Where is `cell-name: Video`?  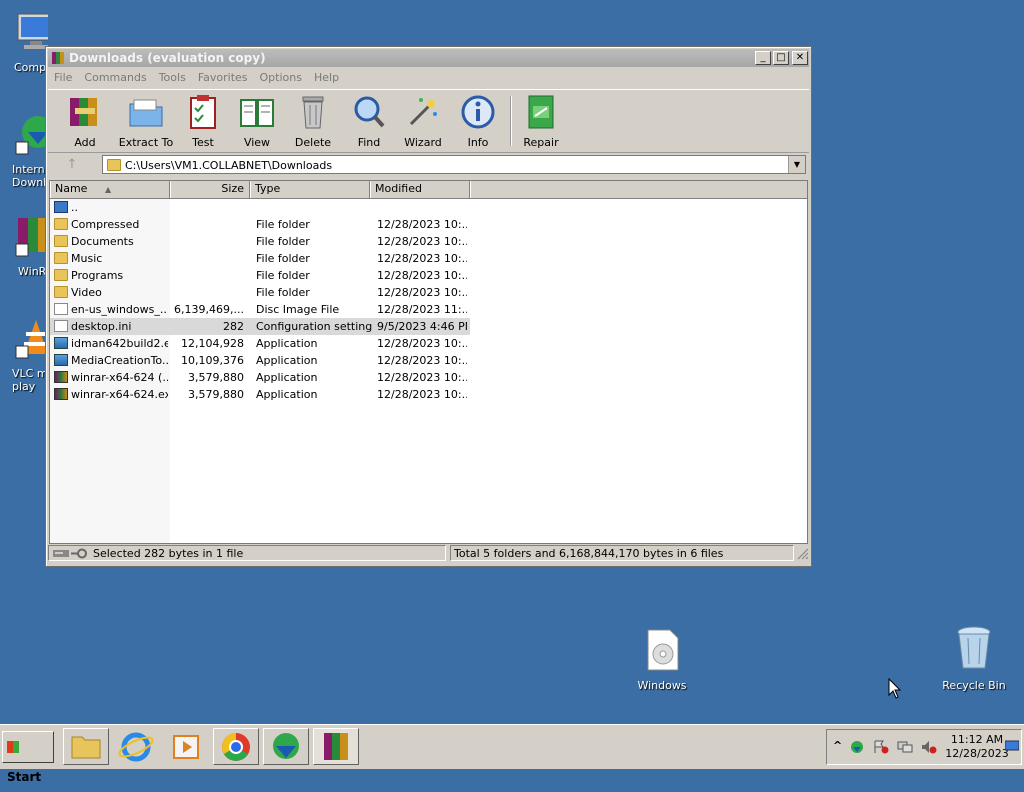
cell-name: Video is located at coordinates (111, 292).